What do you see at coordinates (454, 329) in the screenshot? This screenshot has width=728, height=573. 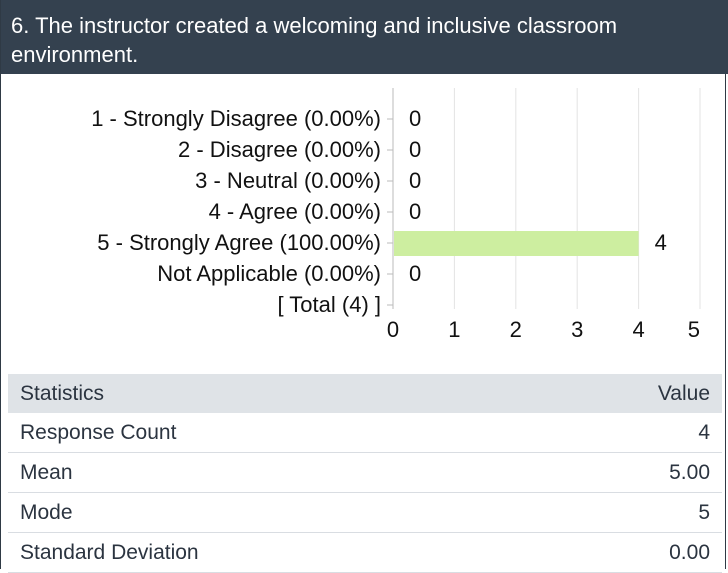 I see `x-tick-label: 1` at bounding box center [454, 329].